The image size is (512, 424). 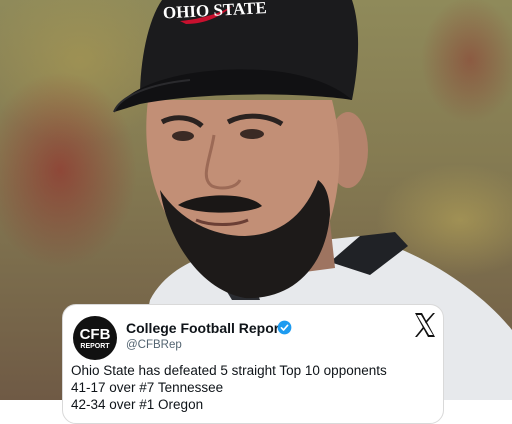 What do you see at coordinates (284, 327) in the screenshot?
I see `verified-badge-icon` at bounding box center [284, 327].